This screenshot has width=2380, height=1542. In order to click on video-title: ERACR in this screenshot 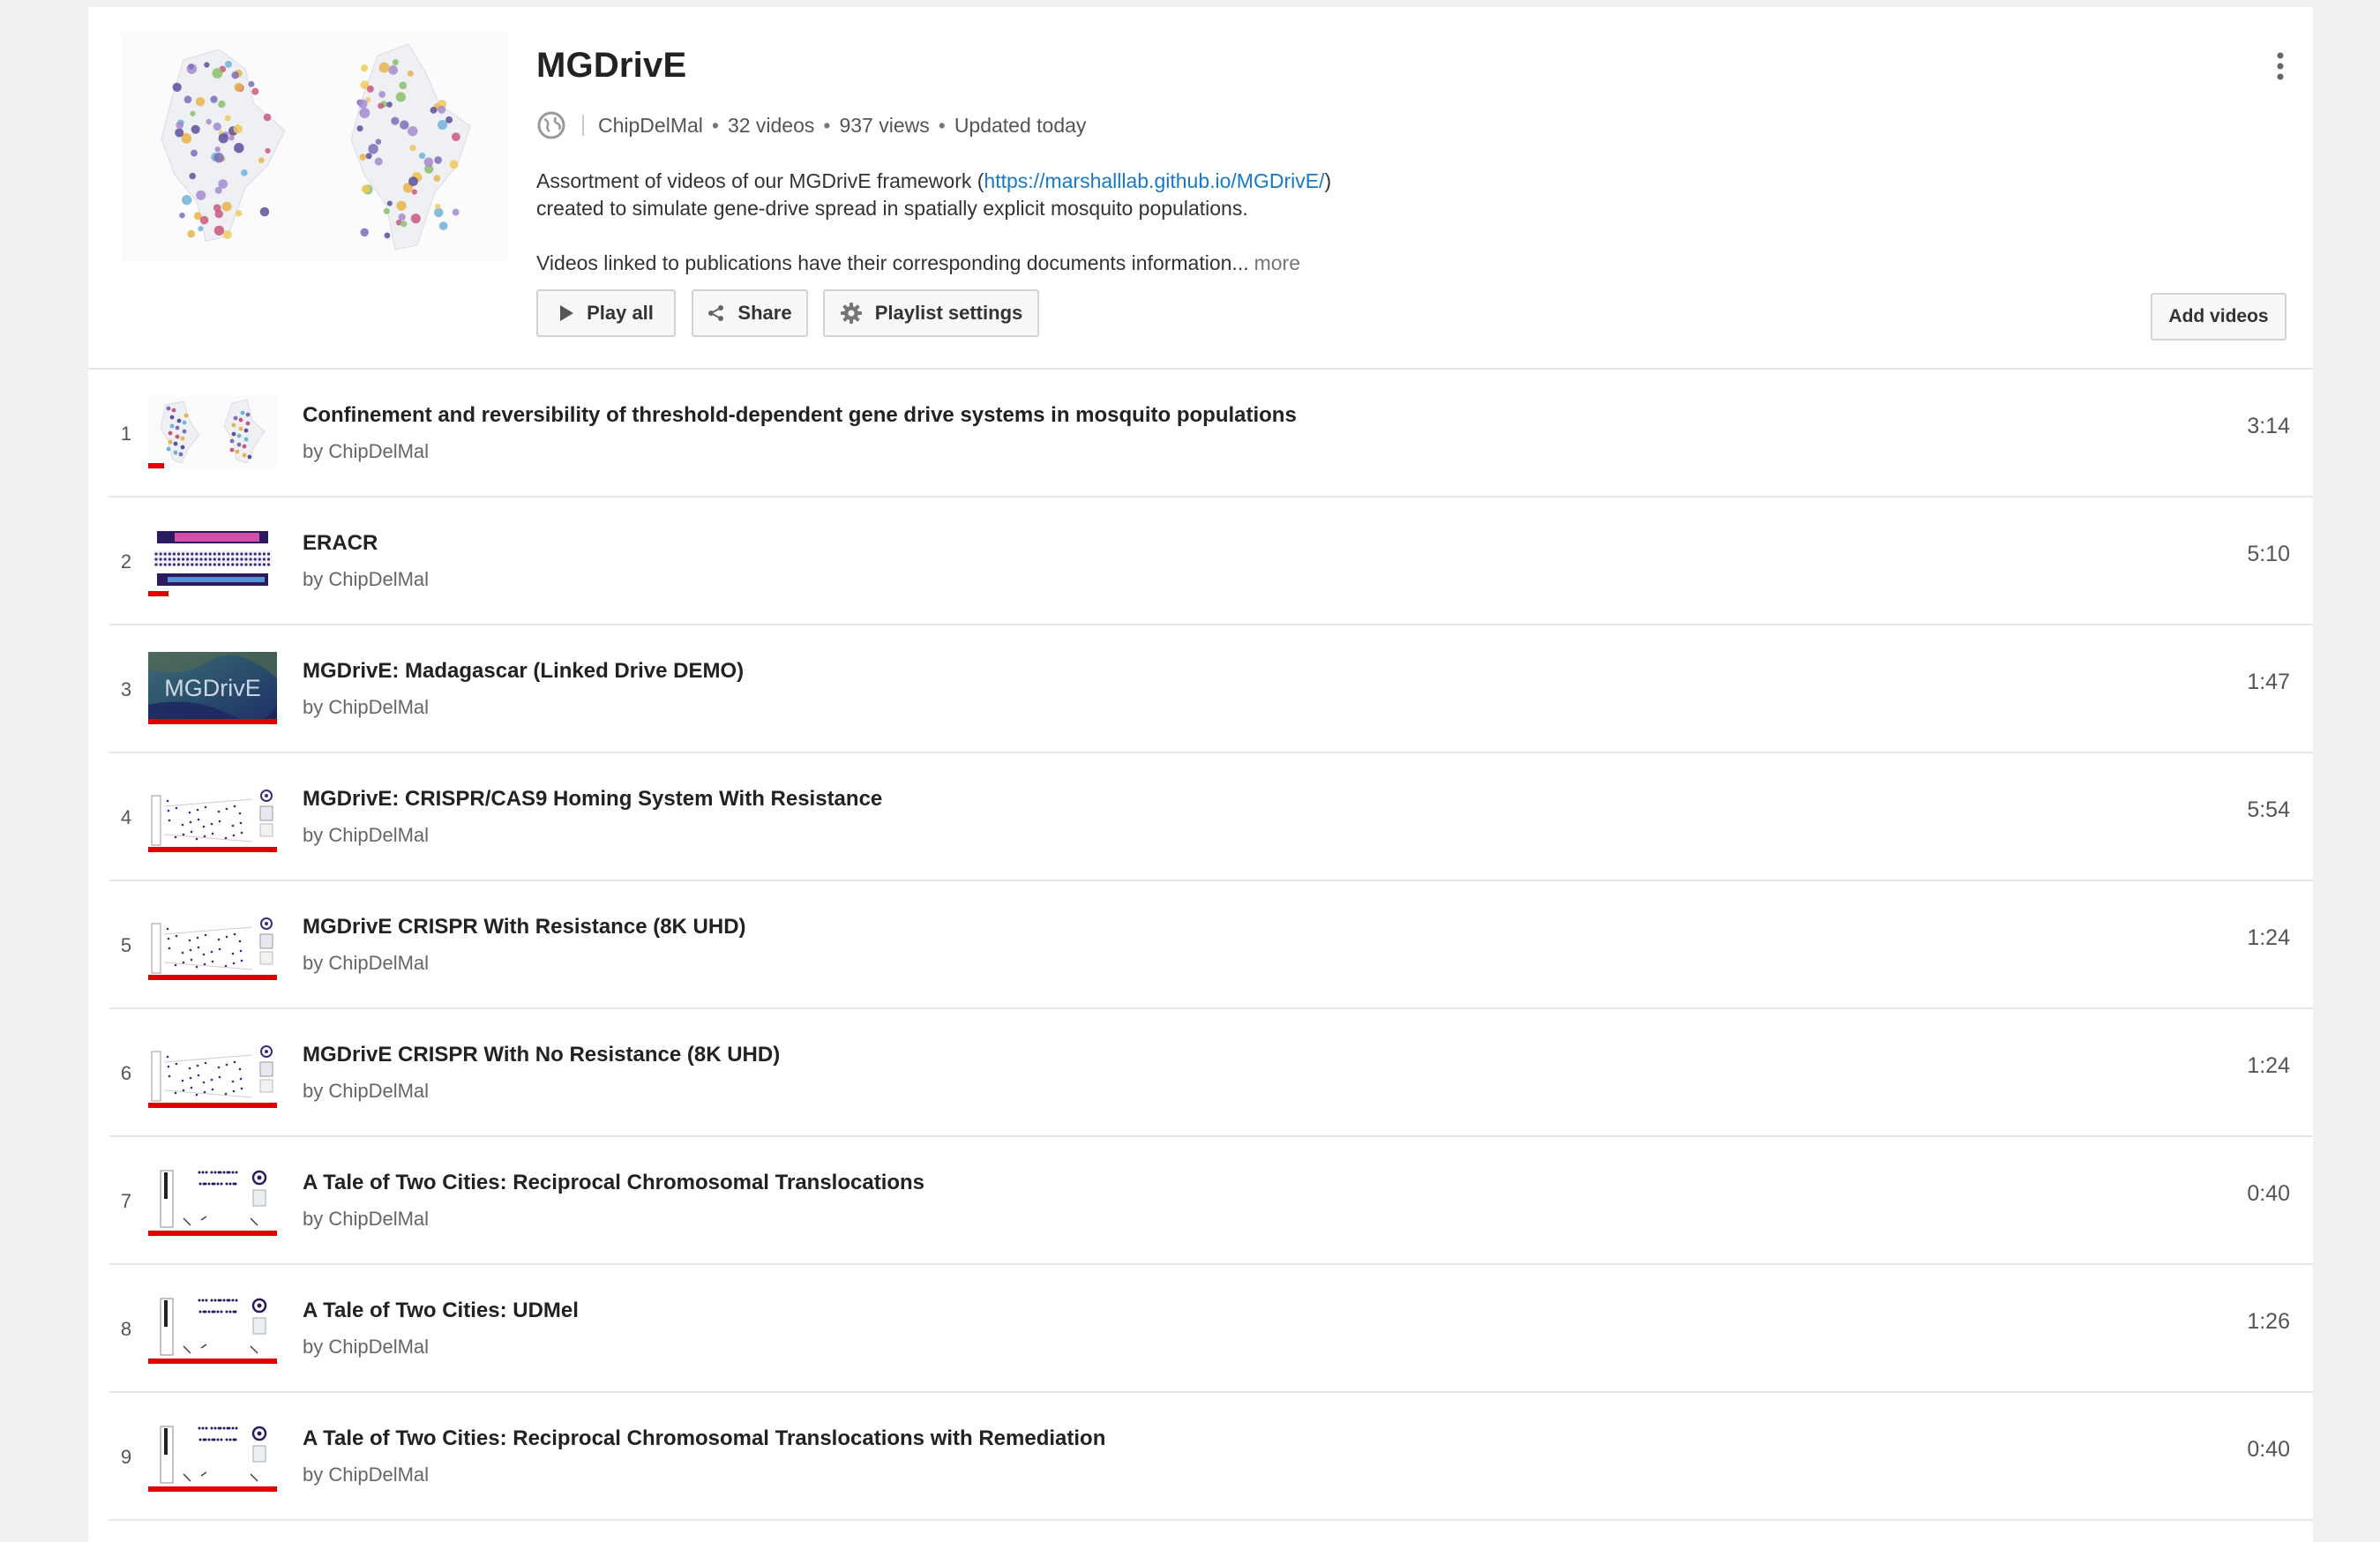, I will do `click(340, 543)`.